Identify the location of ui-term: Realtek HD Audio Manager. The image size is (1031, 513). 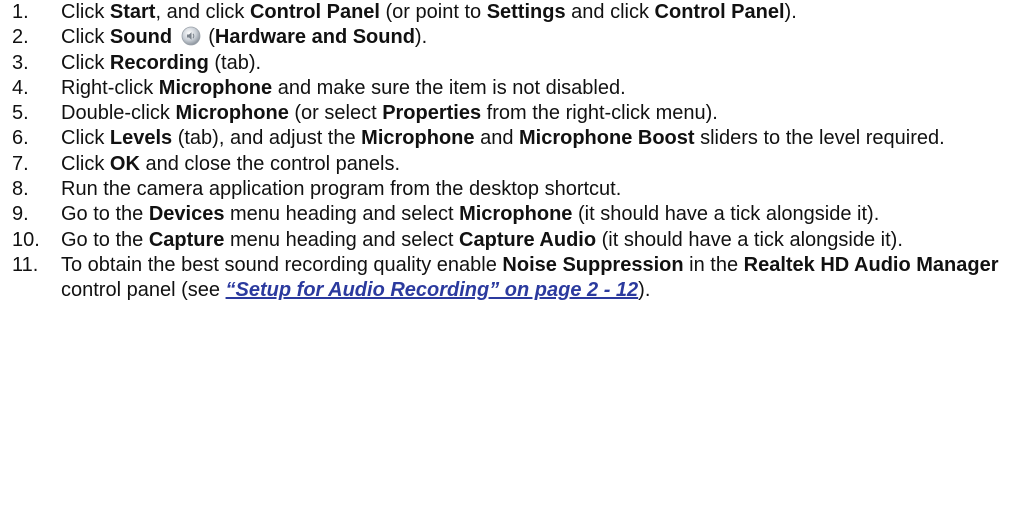
(871, 264).